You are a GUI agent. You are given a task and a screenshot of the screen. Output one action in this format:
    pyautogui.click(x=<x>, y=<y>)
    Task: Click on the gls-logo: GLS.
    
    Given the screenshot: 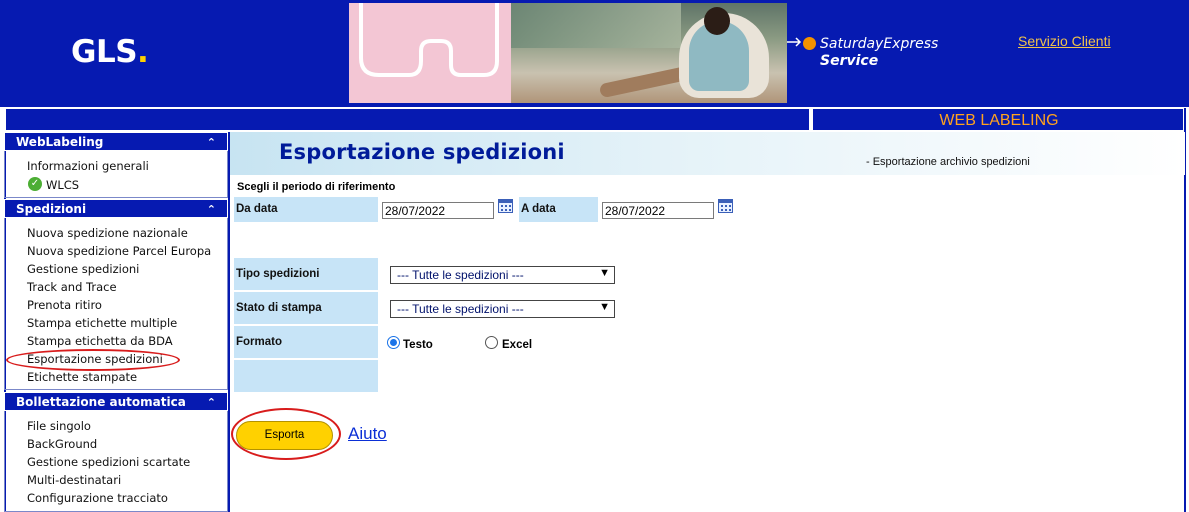 What is the action you would take?
    pyautogui.click(x=110, y=52)
    